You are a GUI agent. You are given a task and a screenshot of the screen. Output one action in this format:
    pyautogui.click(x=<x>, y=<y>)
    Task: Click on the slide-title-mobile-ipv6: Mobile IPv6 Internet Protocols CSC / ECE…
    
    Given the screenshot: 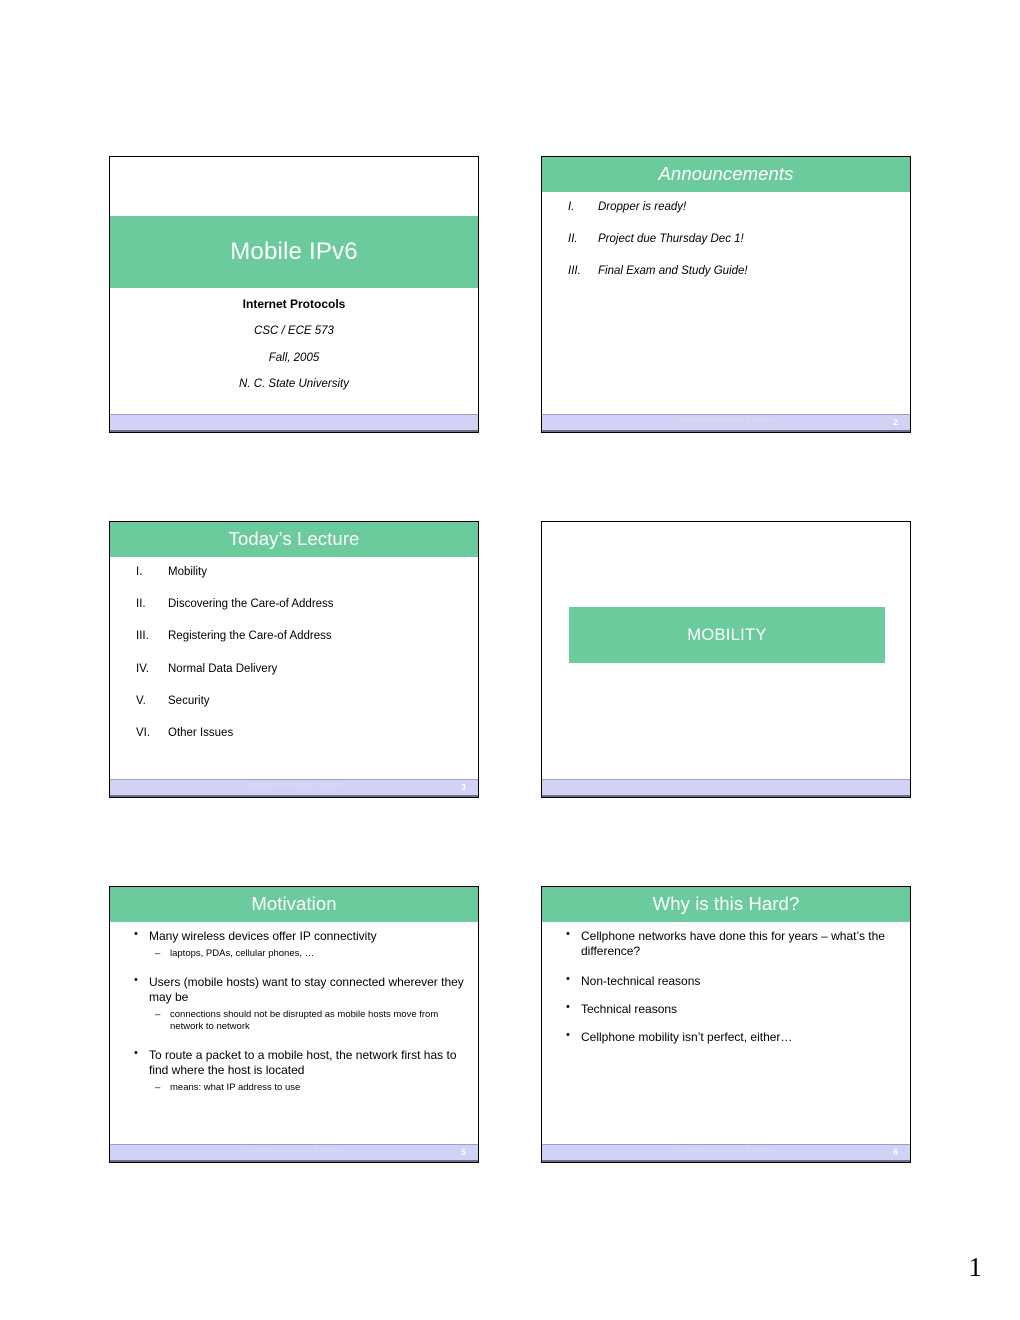 What is the action you would take?
    pyautogui.click(x=294, y=294)
    